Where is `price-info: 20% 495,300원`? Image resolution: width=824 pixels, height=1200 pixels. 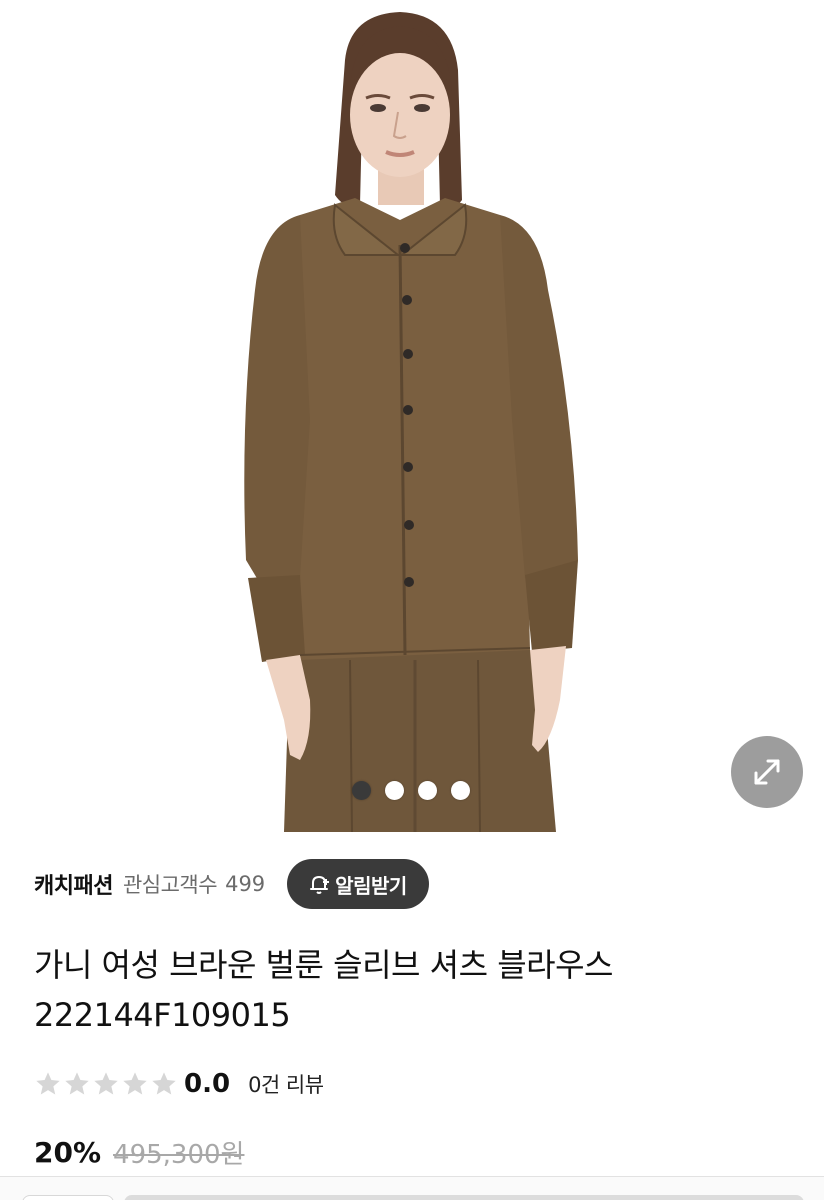 price-info: 20% 495,300원 is located at coordinates (139, 1152).